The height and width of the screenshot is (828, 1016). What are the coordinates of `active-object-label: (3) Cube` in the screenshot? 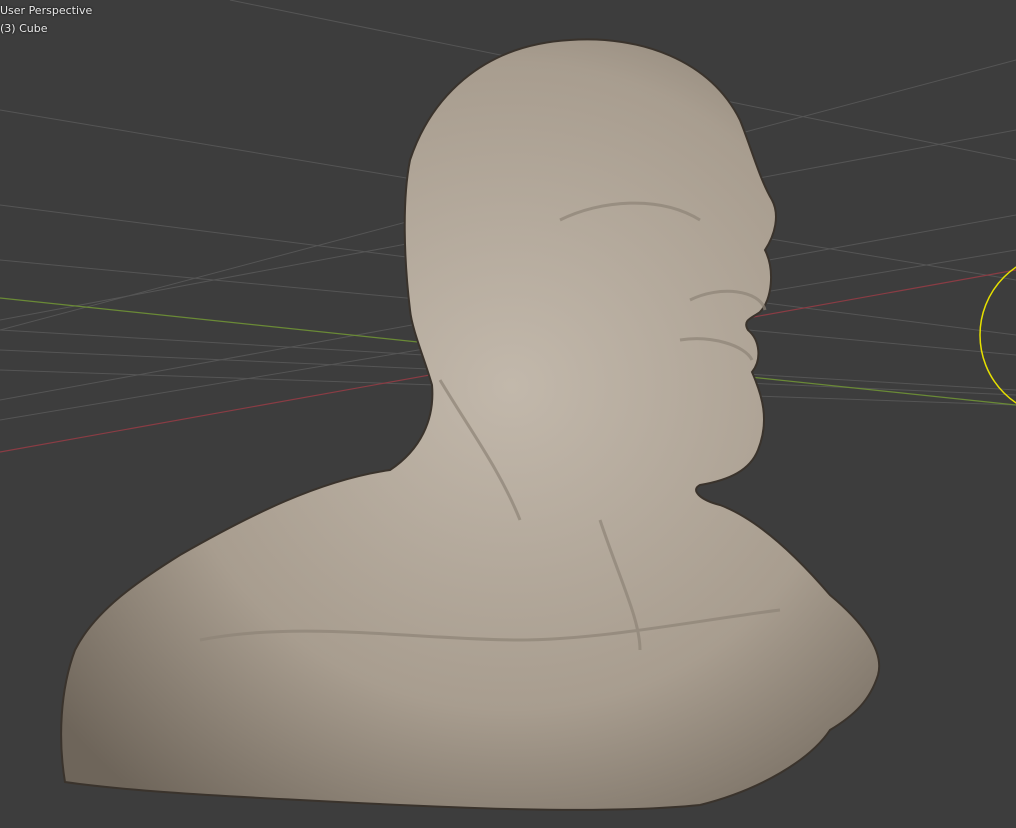 It's located at (24, 28).